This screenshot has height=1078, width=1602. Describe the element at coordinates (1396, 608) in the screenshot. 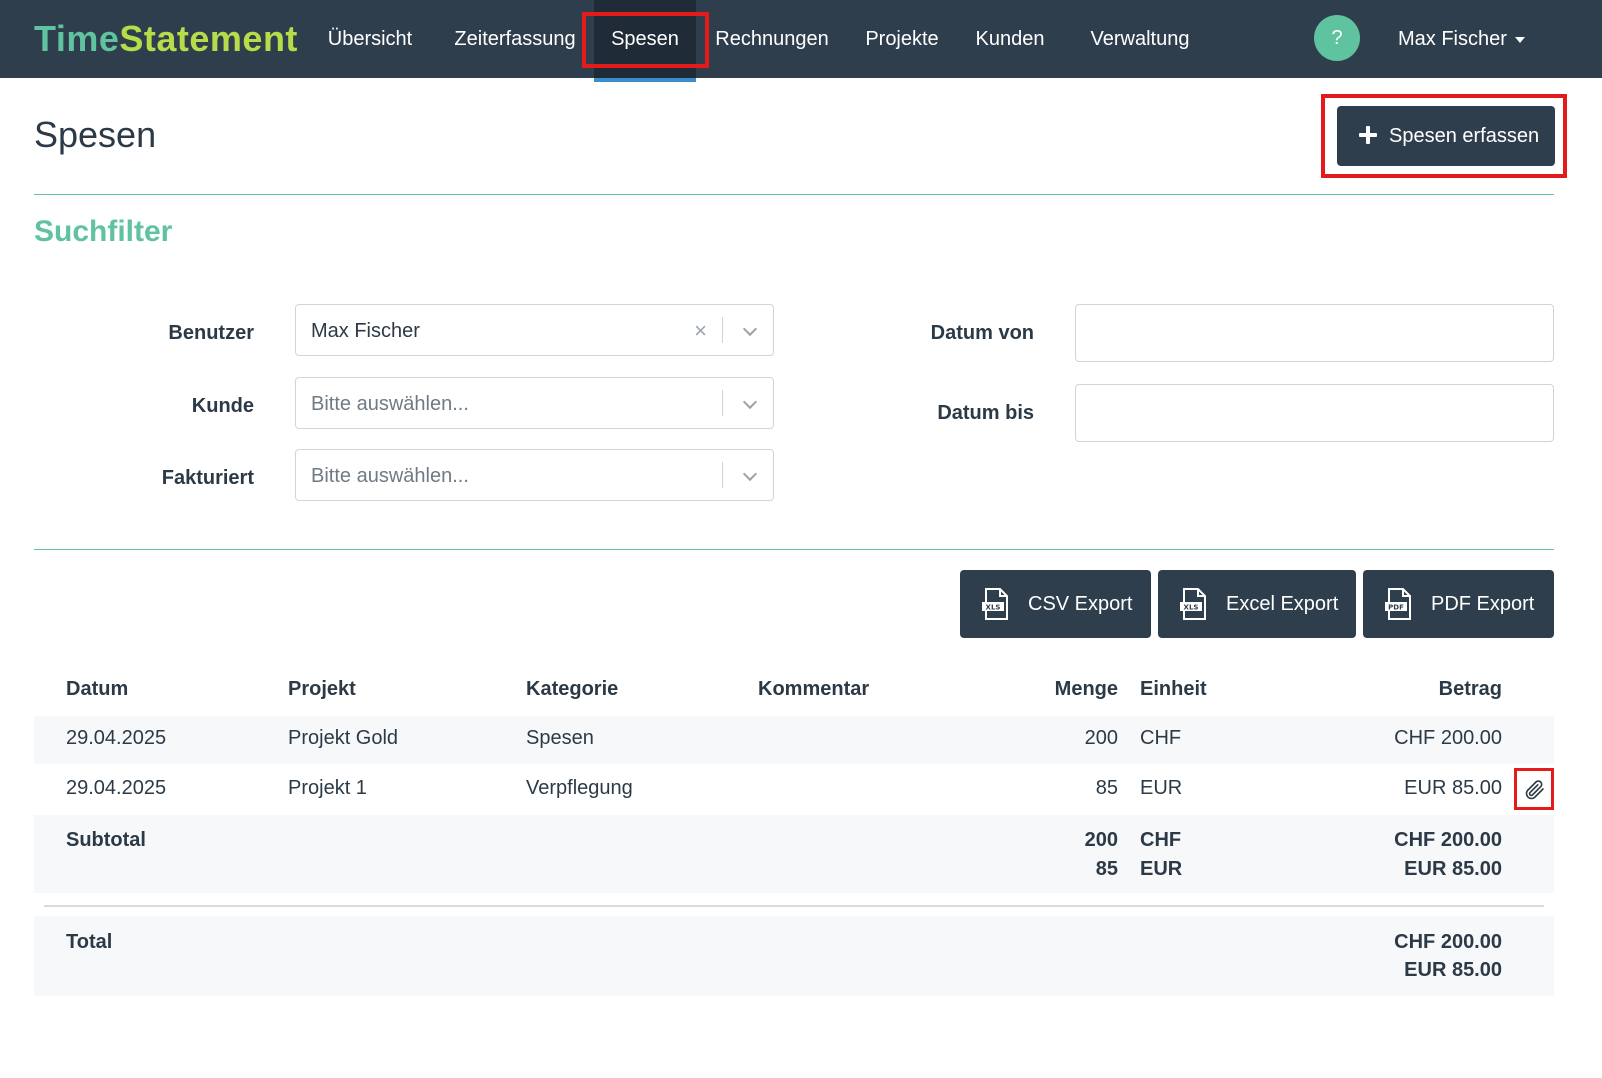

I see `file-icon-text: PDF` at that location.